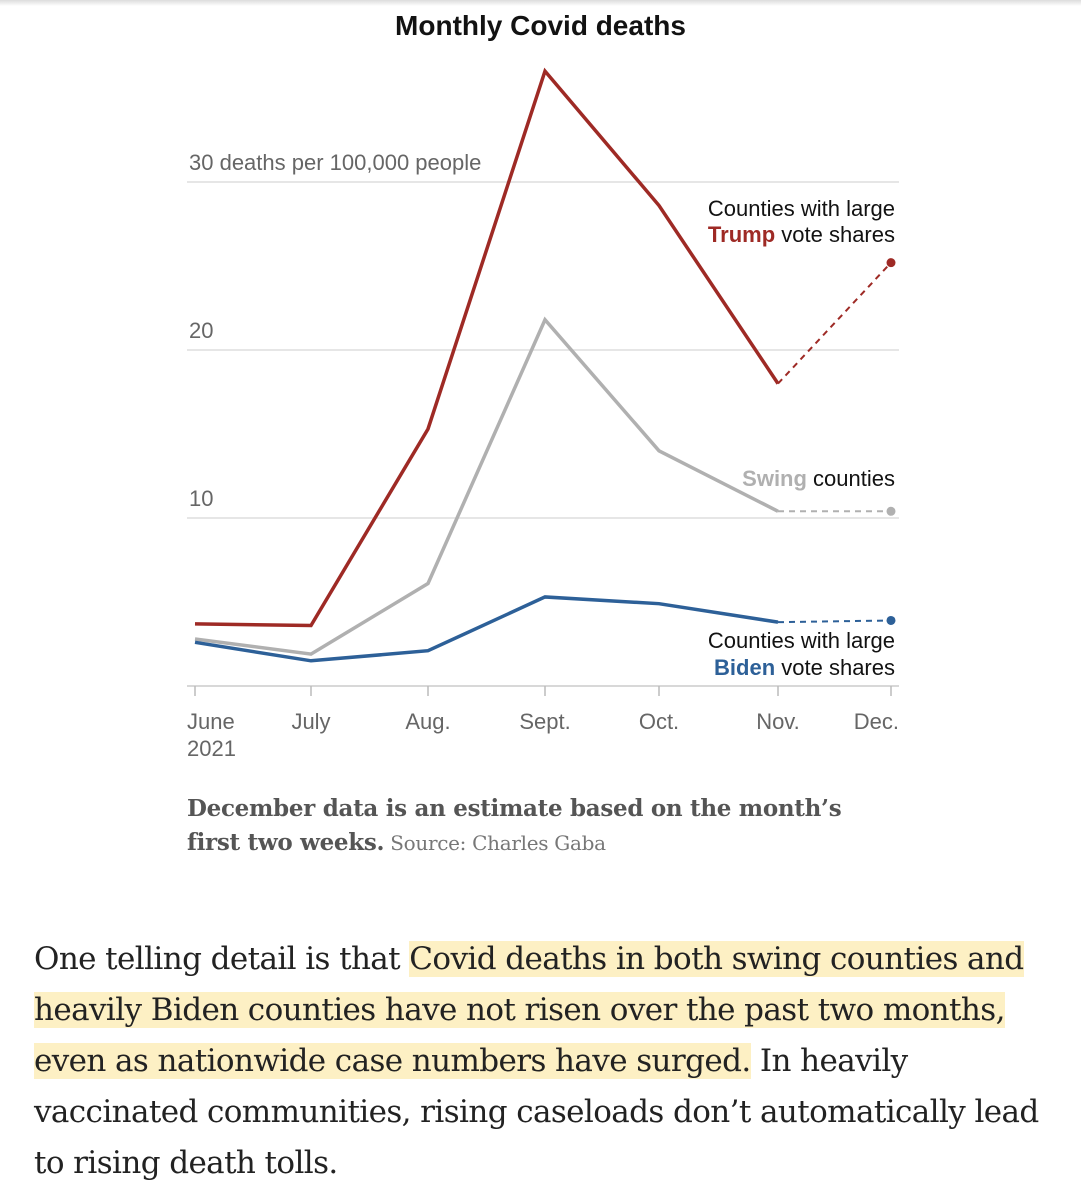 This screenshot has width=1081, height=1200. I want to click on series-label-trump: Trump vote shares, so click(801, 234).